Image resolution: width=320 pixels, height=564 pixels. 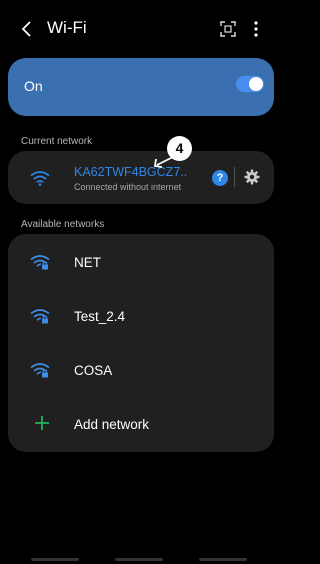 What do you see at coordinates (138, 29) in the screenshot?
I see `top-bar: Wi-Fi` at bounding box center [138, 29].